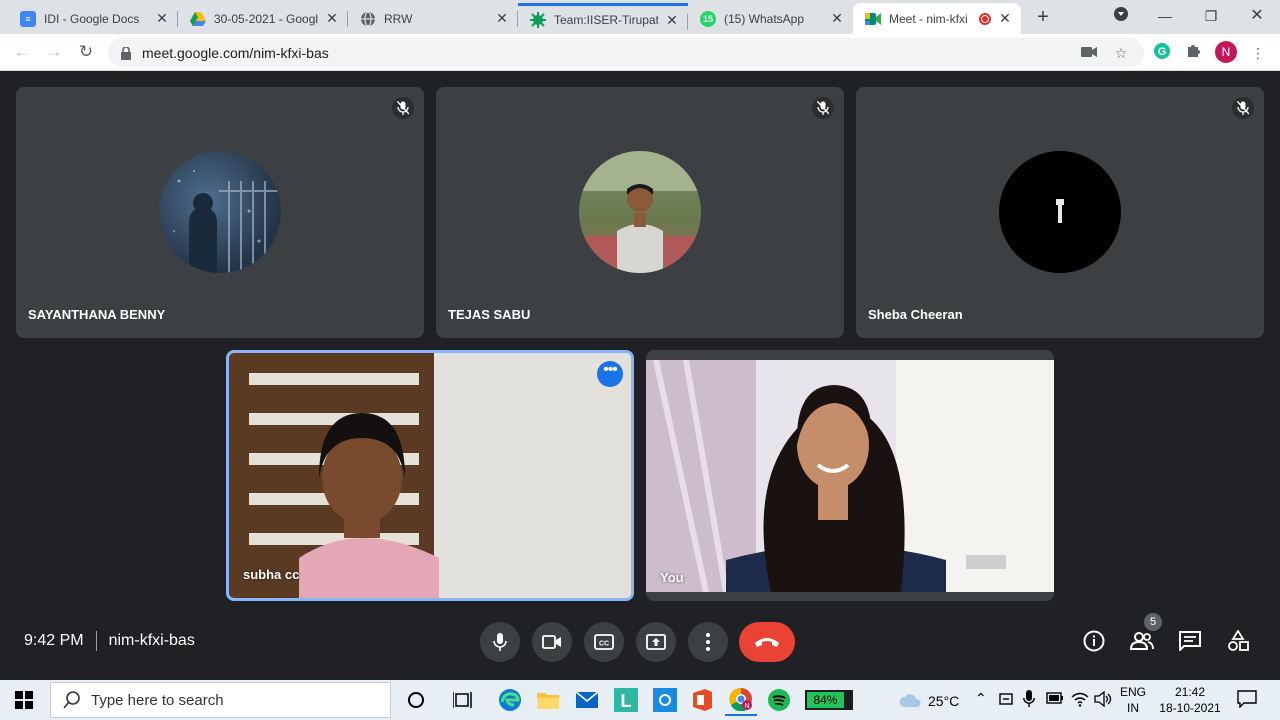 The width and height of the screenshot is (1280, 720). I want to click on more-vert-icon, so click(708, 642).